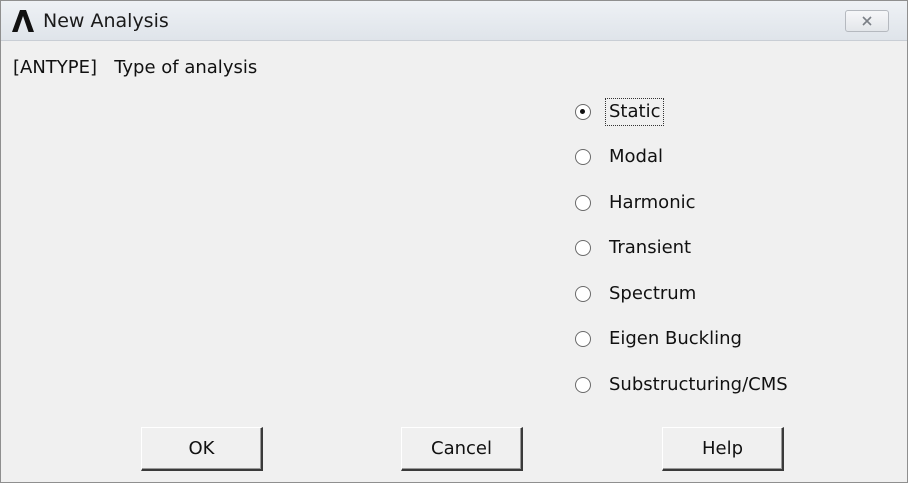 This screenshot has height=483, width=908. What do you see at coordinates (202, 449) in the screenshot?
I see `ok-button: OK` at bounding box center [202, 449].